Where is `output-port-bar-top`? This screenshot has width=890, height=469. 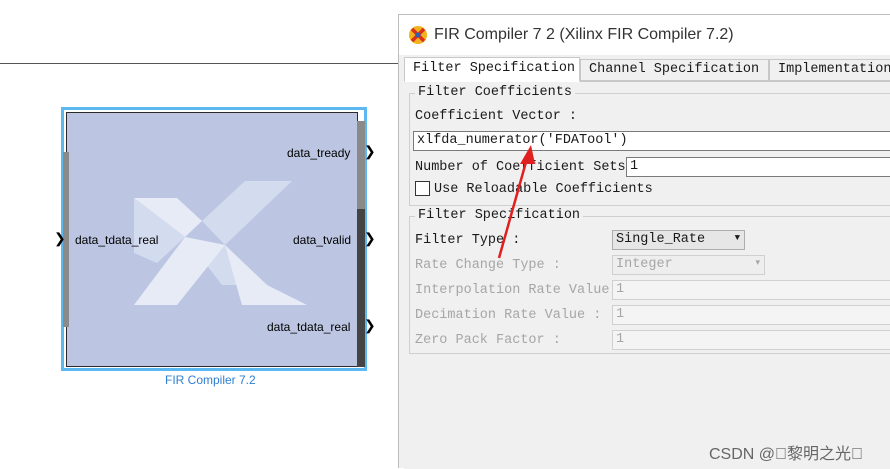
output-port-bar-top is located at coordinates (361, 165).